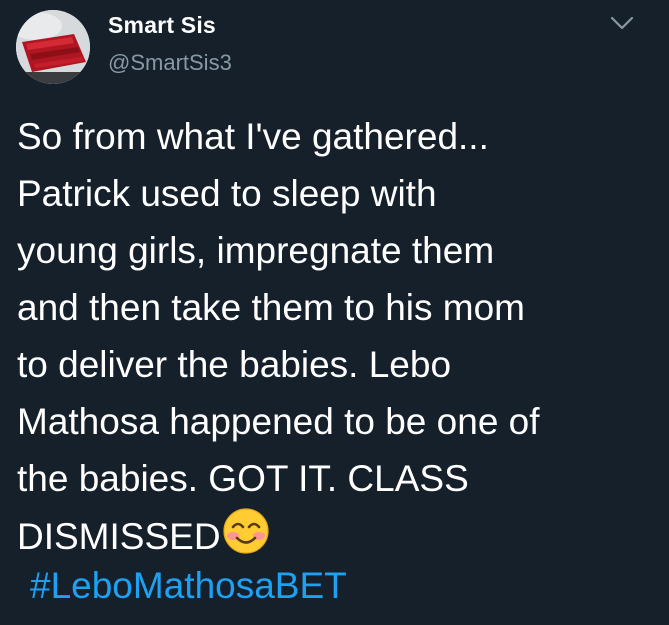 The image size is (669, 625). I want to click on chevron-down-icon, so click(622, 23).